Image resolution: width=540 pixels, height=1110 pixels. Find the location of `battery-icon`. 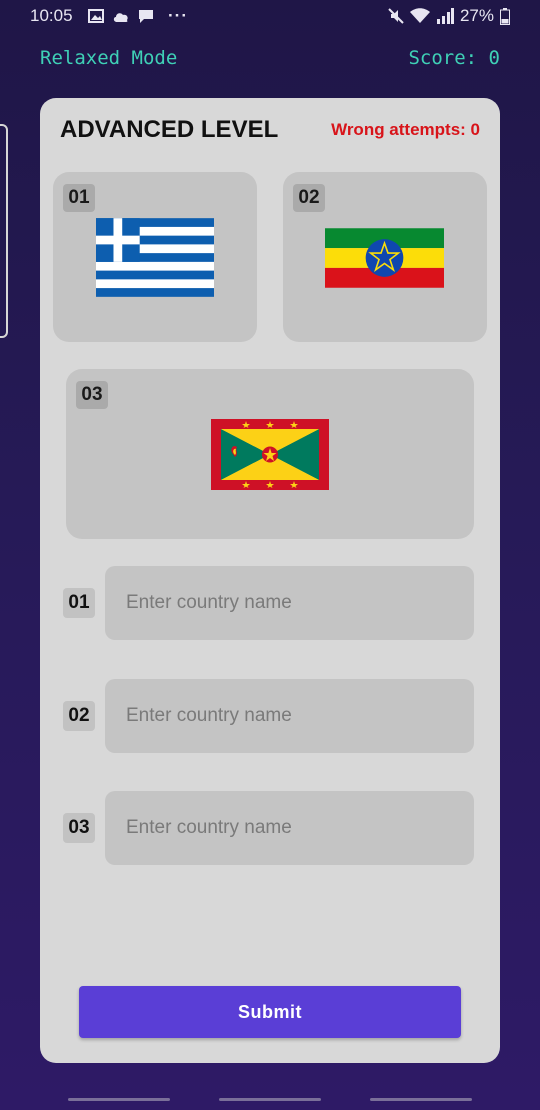

battery-icon is located at coordinates (505, 16).